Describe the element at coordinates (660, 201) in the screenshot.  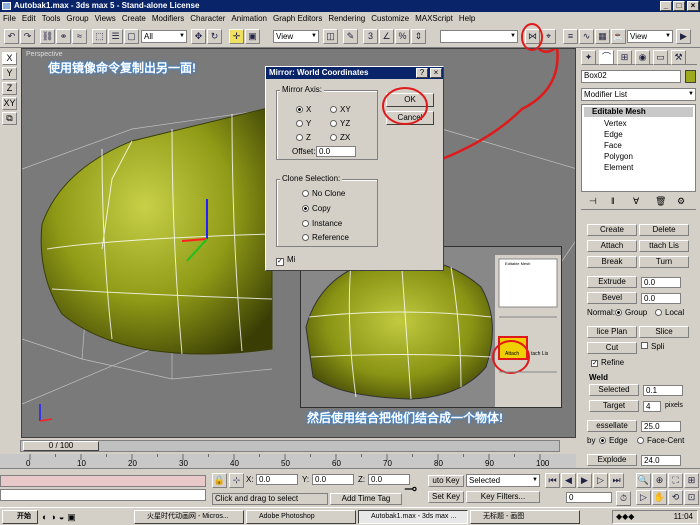
I see `remove-modifier-icon: 🗑` at that location.